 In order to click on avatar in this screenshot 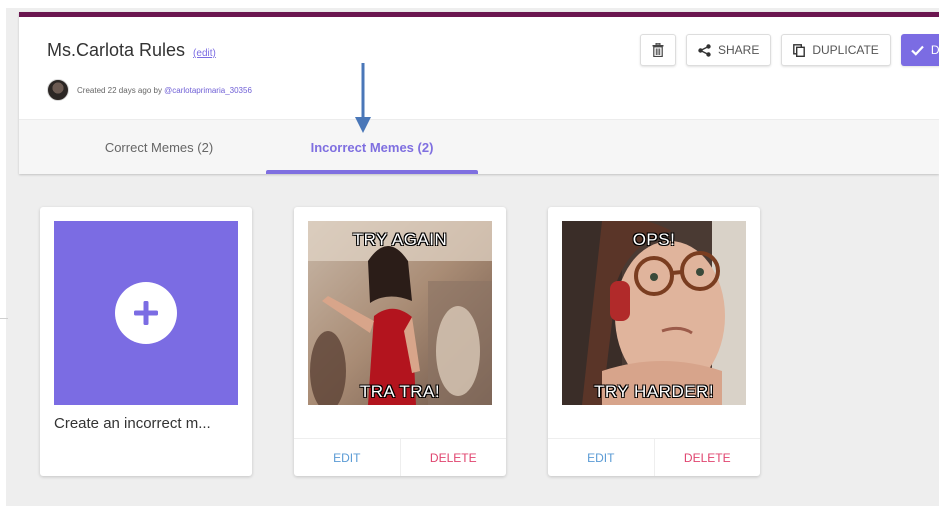, I will do `click(58, 90)`.